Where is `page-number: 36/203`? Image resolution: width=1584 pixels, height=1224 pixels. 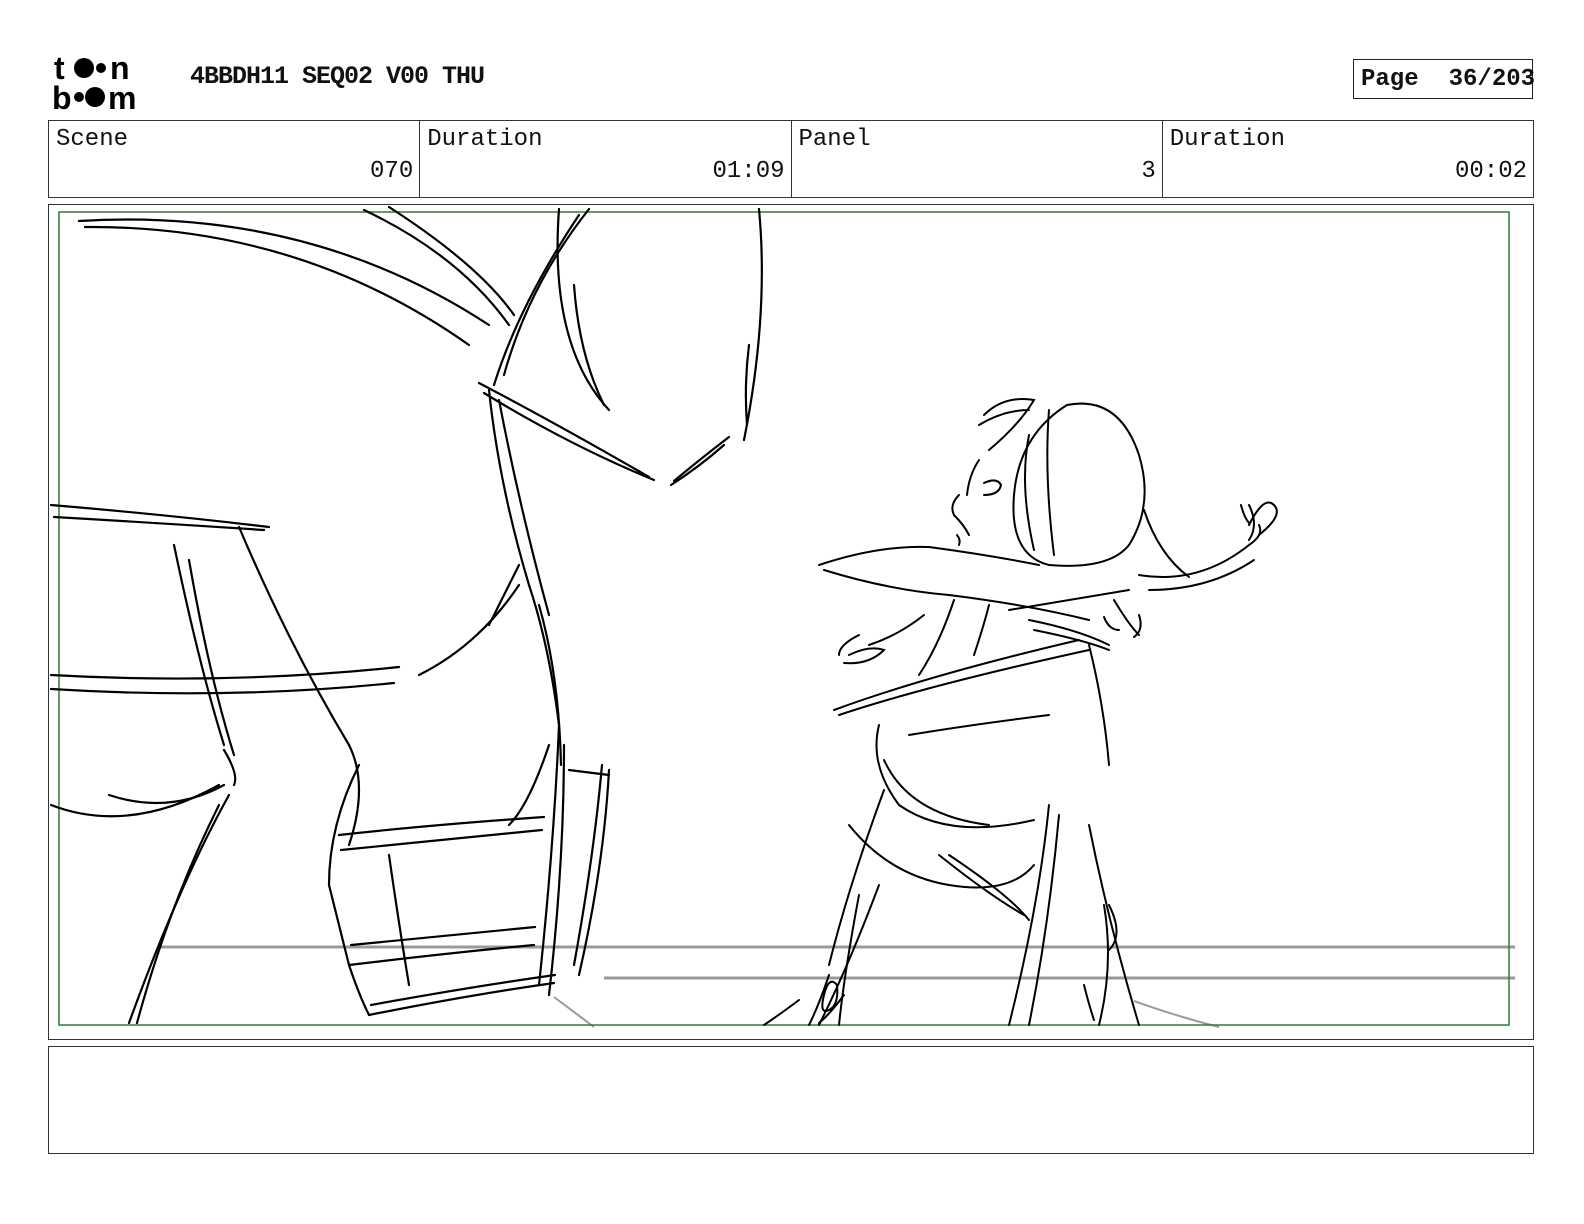 page-number: 36/203 is located at coordinates (1492, 79).